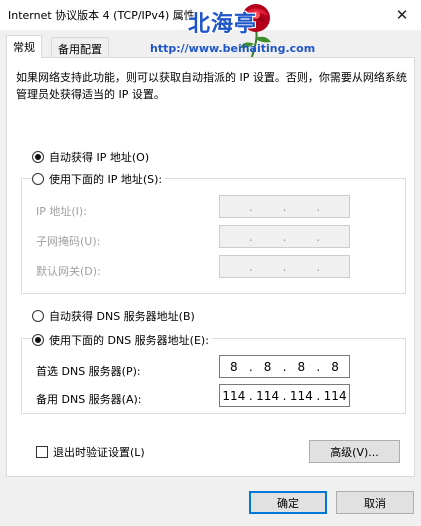 The image size is (421, 526). What do you see at coordinates (101, 15) in the screenshot?
I see `window-title: Internet 协议版本 4 (TCP/IPv4) 属性` at bounding box center [101, 15].